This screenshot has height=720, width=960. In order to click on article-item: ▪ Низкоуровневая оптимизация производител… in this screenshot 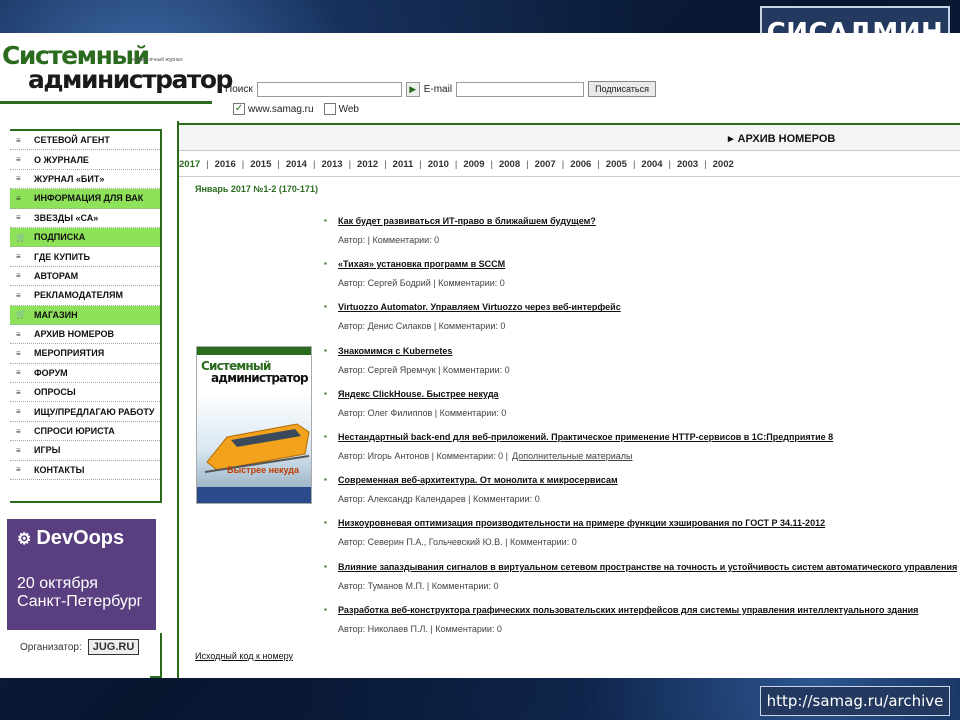, I will do `click(639, 534)`.